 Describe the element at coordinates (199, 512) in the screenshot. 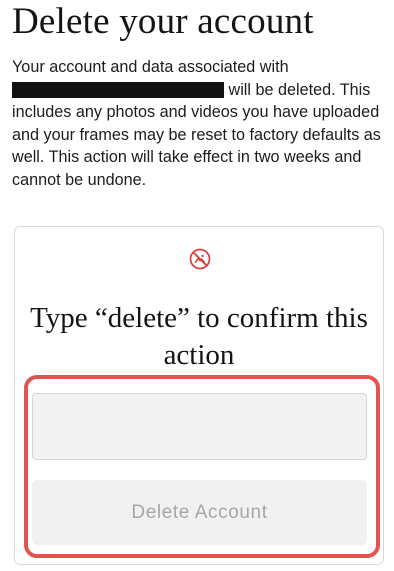

I see `delete-account-button: Delete Account` at that location.